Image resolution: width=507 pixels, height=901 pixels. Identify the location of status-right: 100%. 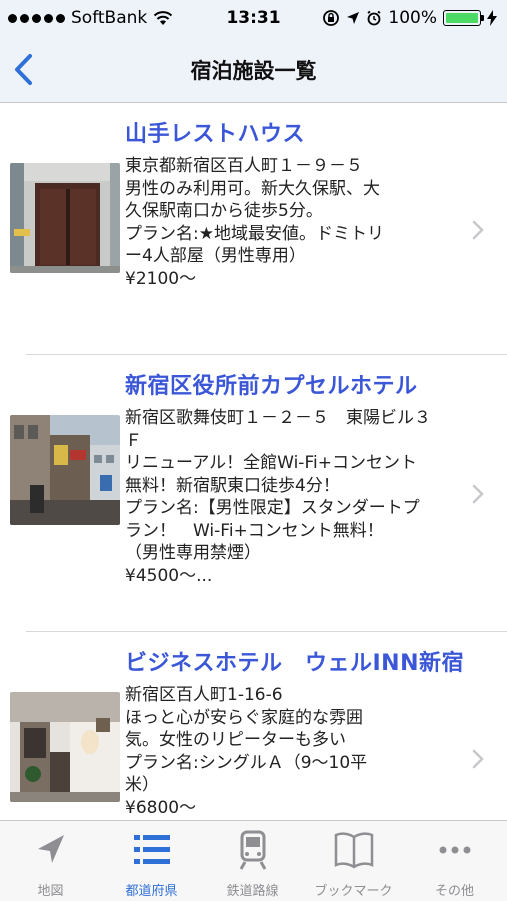
(409, 18).